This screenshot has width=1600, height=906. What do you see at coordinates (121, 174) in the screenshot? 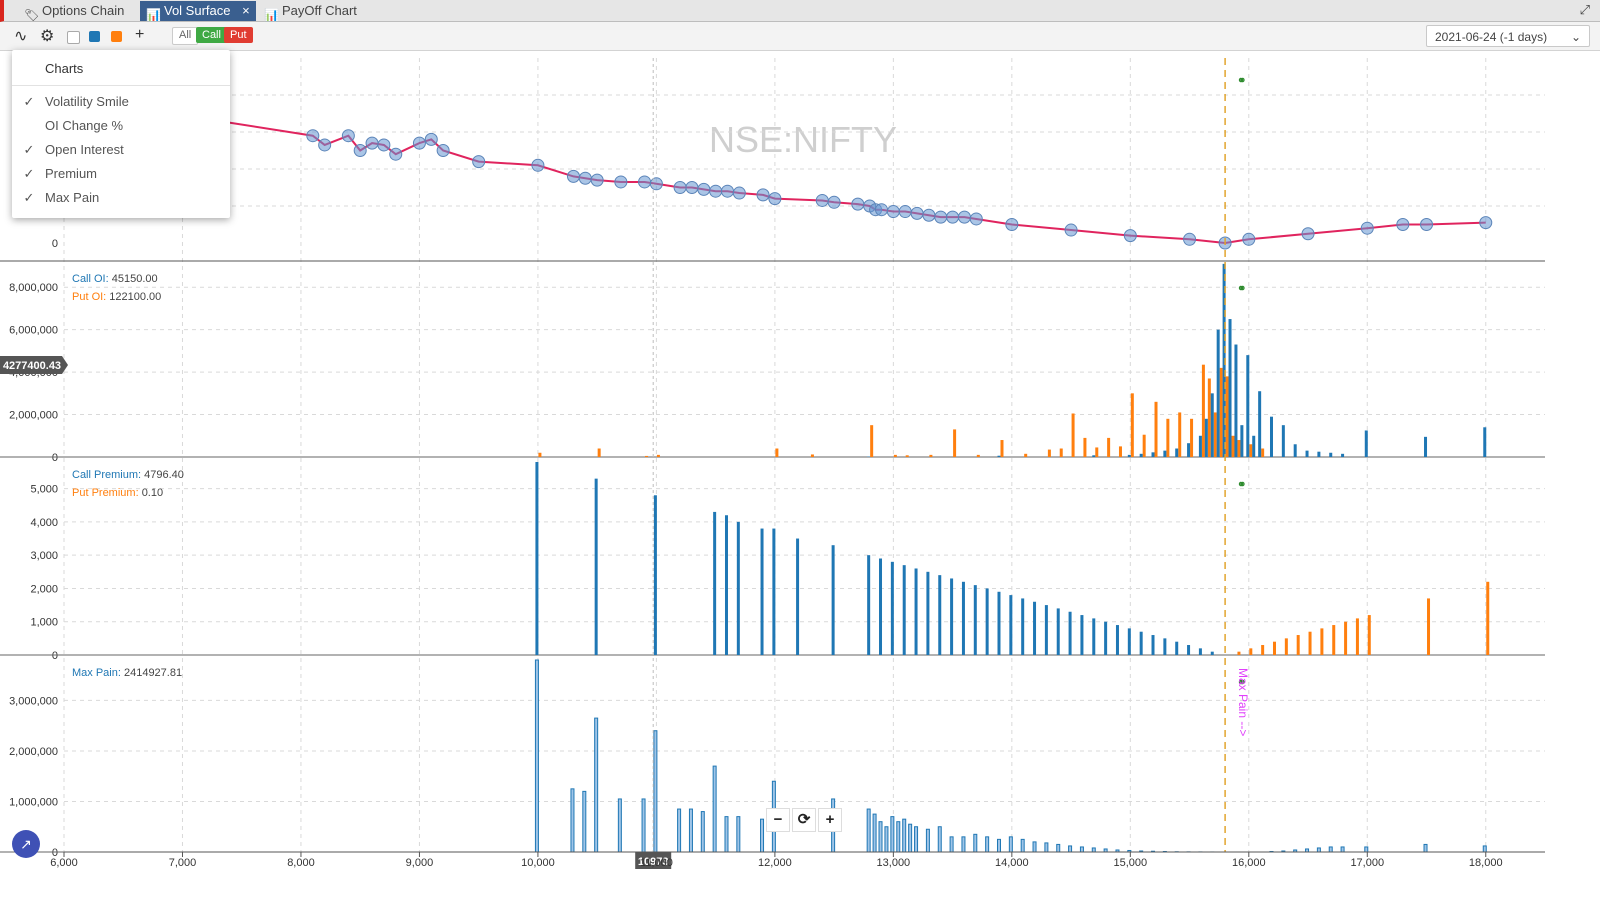
I see `menu-item-premium: ✓ Premium` at bounding box center [121, 174].